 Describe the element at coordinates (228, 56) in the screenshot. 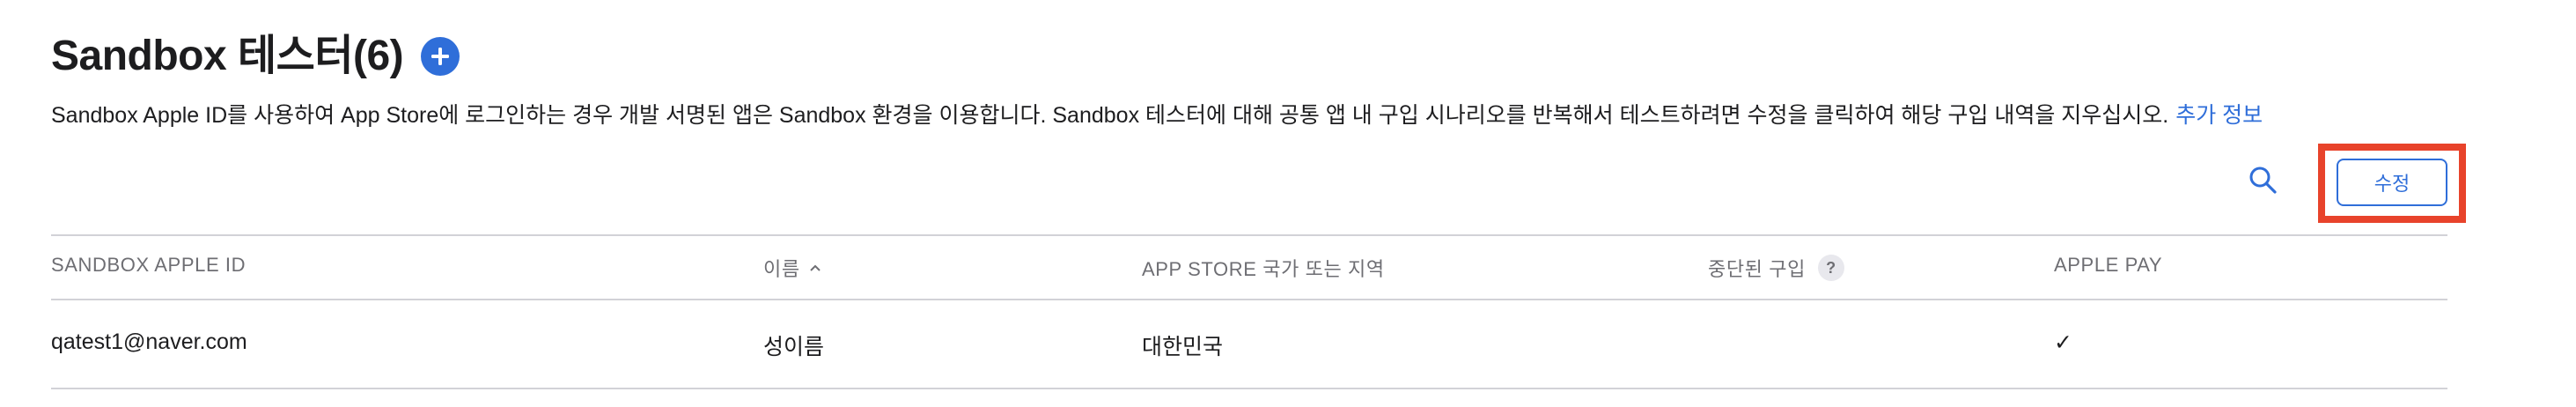

I see `page-title: Sandbox 테스터(6)` at that location.